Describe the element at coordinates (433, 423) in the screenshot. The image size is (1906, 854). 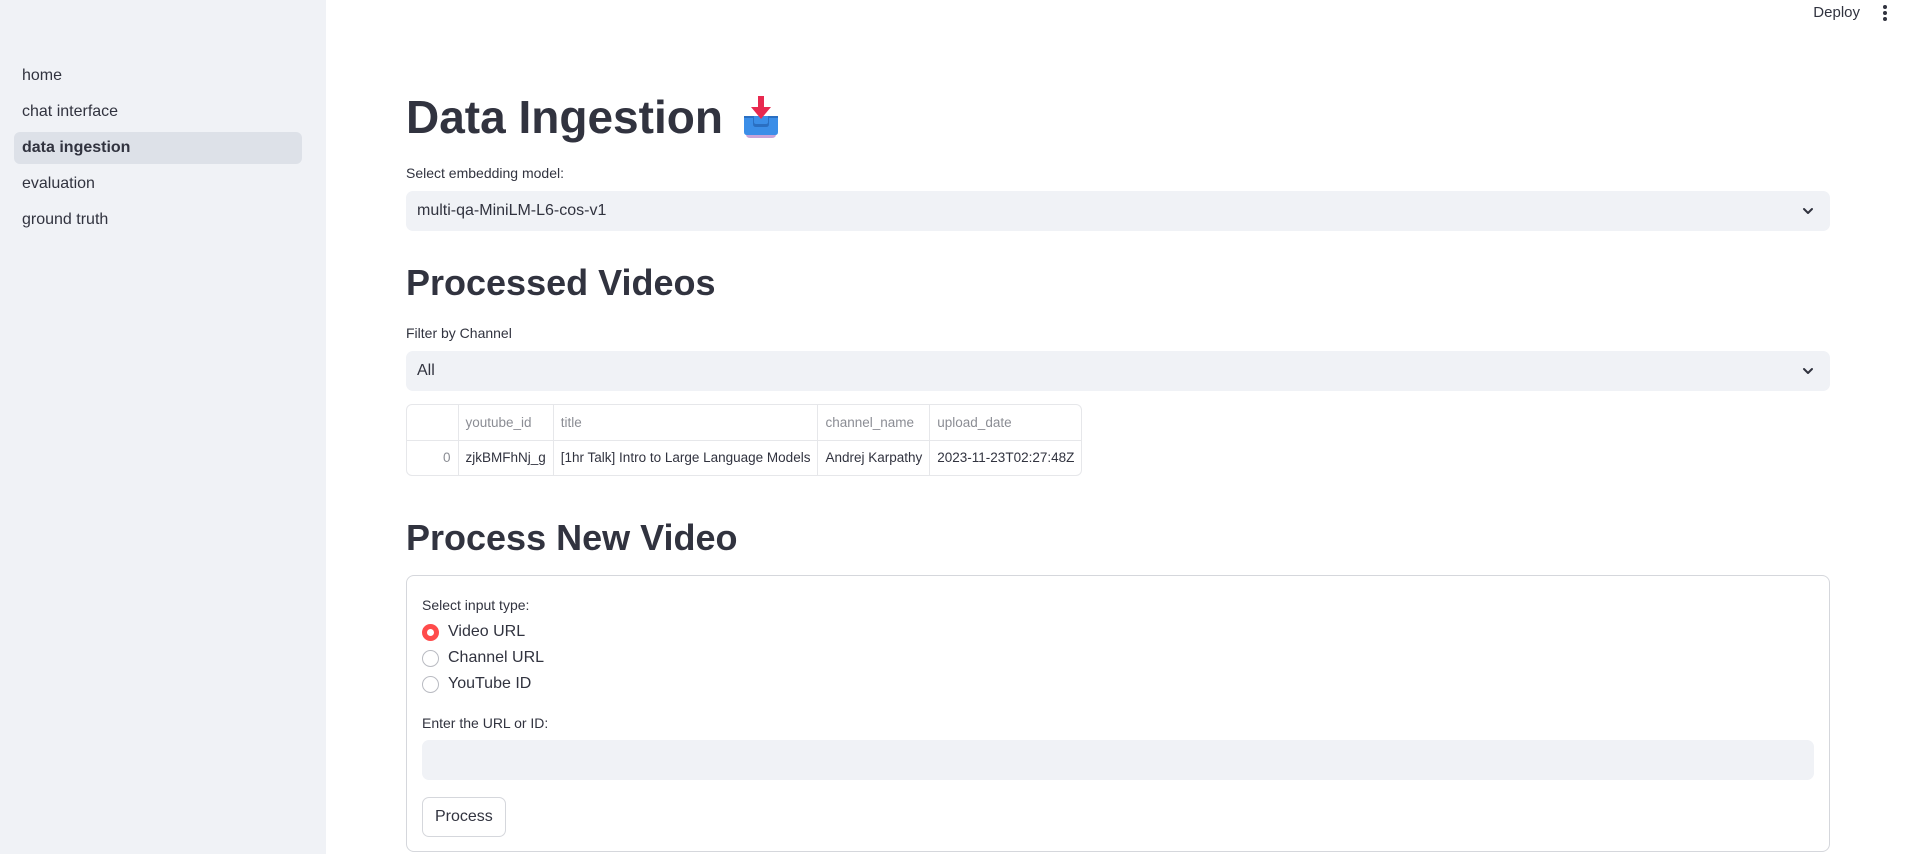
I see `column-header-index` at that location.